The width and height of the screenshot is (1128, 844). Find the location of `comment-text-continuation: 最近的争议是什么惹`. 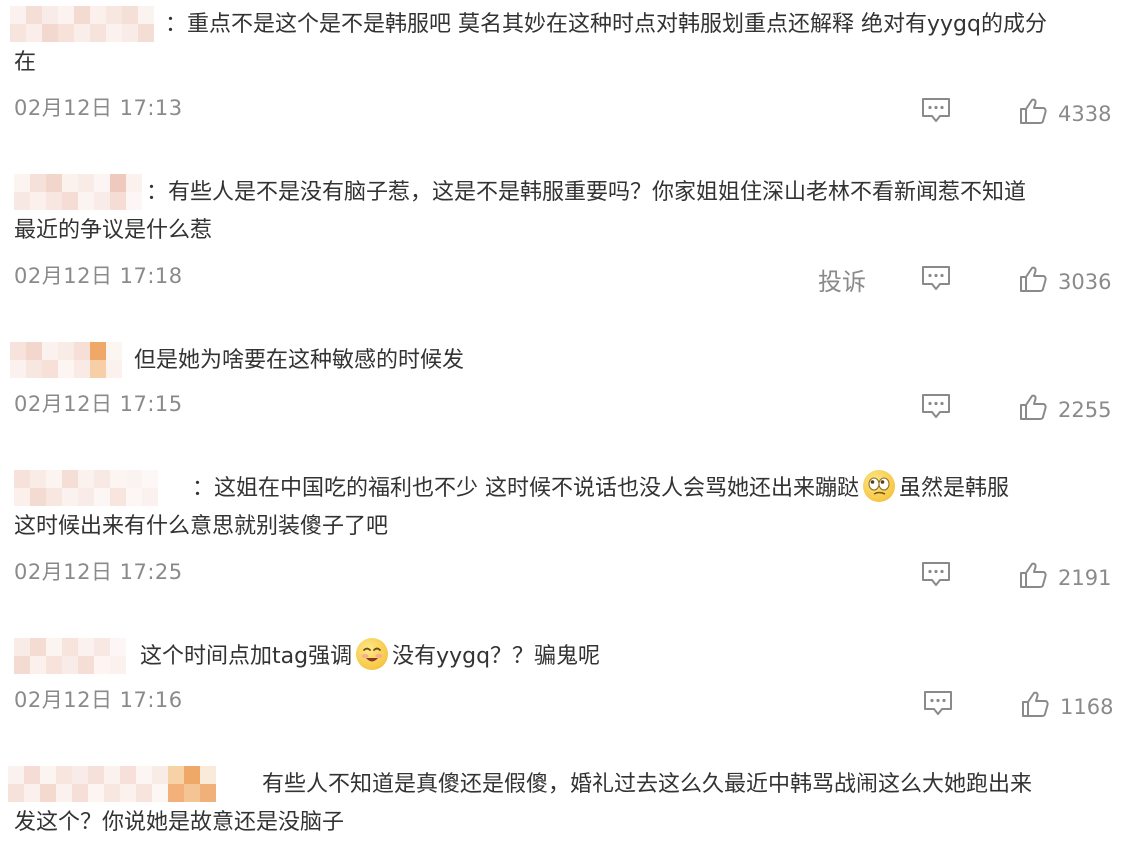

comment-text-continuation: 最近的争议是什么惹 is located at coordinates (113, 231).